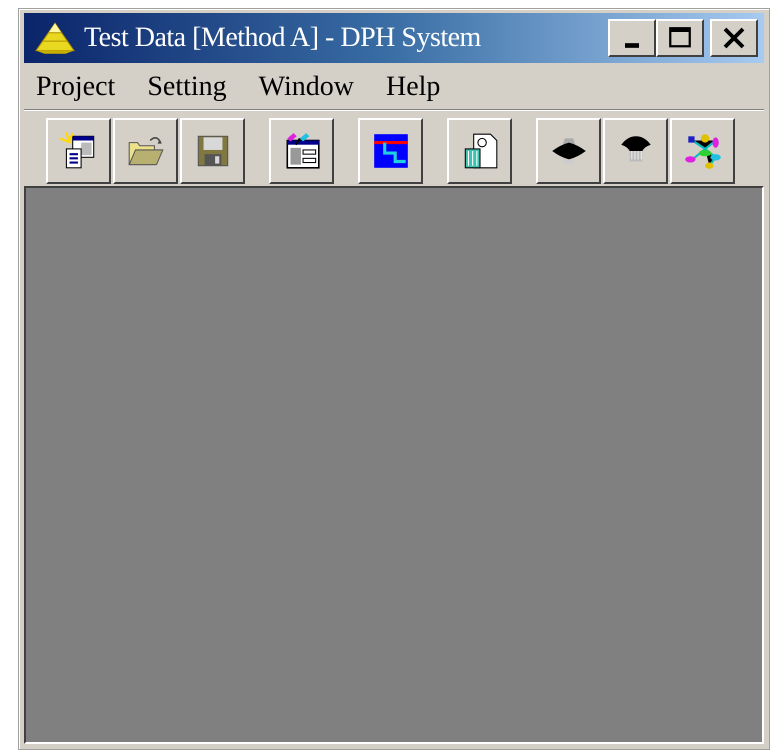 This screenshot has width=776, height=756. I want to click on menu-item: Project, so click(76, 87).